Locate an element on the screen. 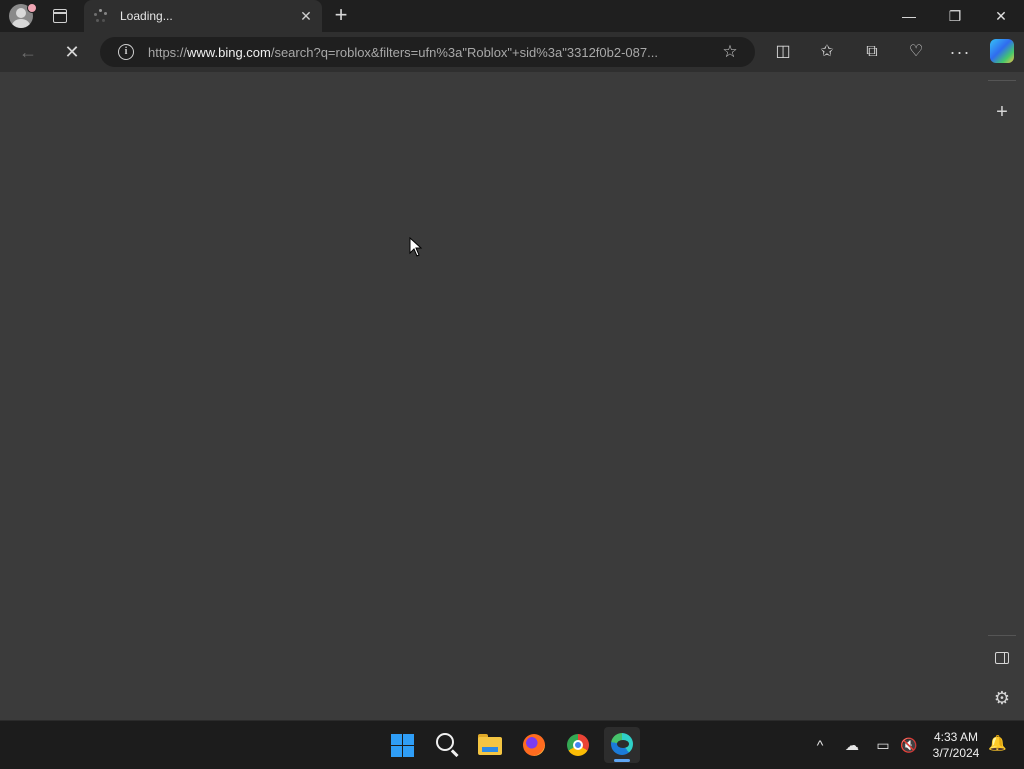  url-host: www.bing.com is located at coordinates (229, 52).